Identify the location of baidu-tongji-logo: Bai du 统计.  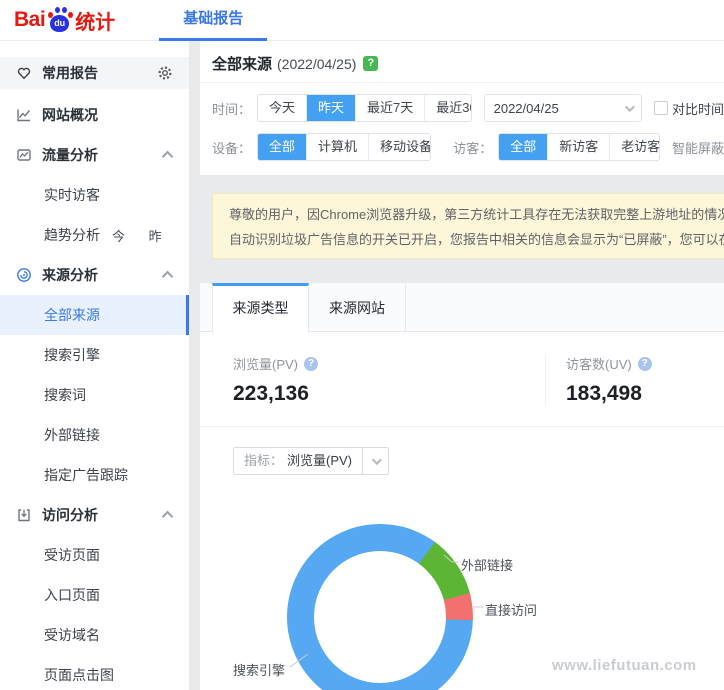
(64, 20).